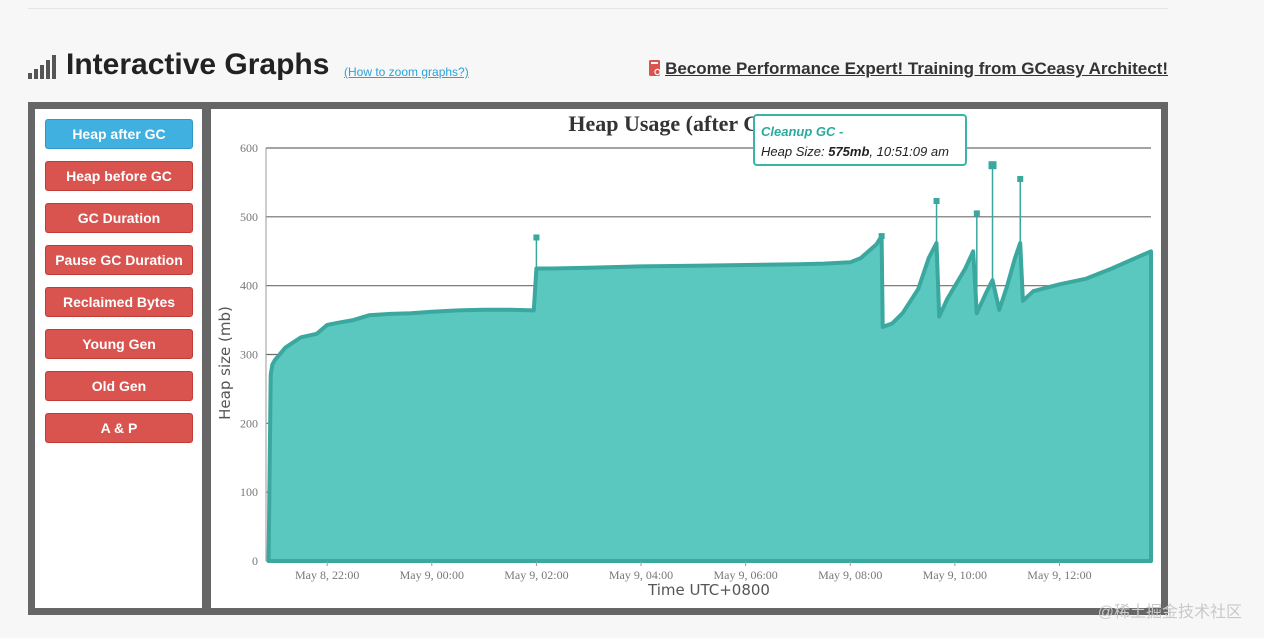 The height and width of the screenshot is (638, 1264). What do you see at coordinates (255, 561) in the screenshot?
I see `y-tick-label: 0` at bounding box center [255, 561].